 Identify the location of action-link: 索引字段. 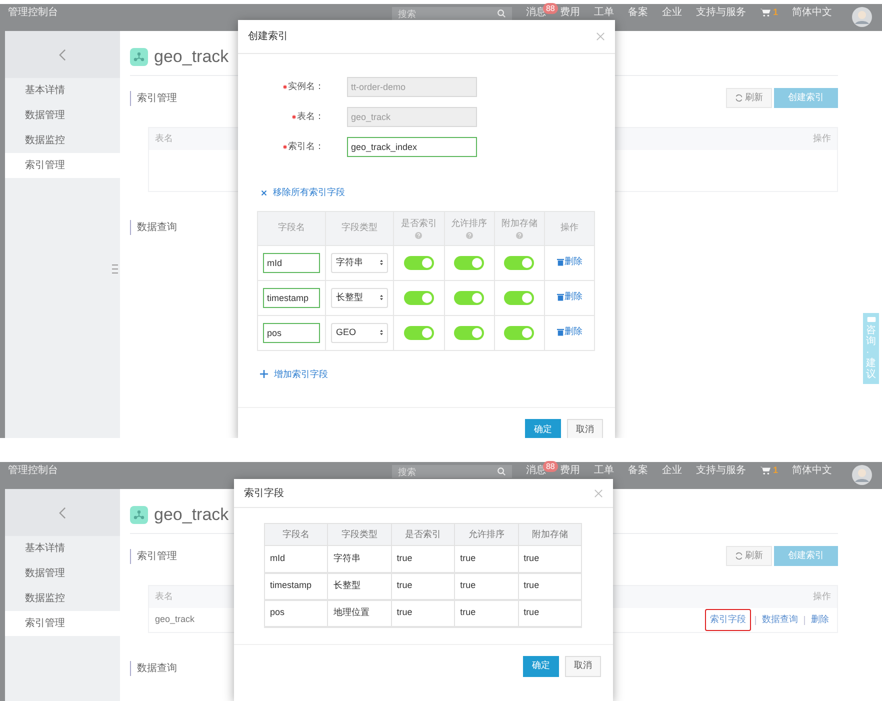
(728, 620).